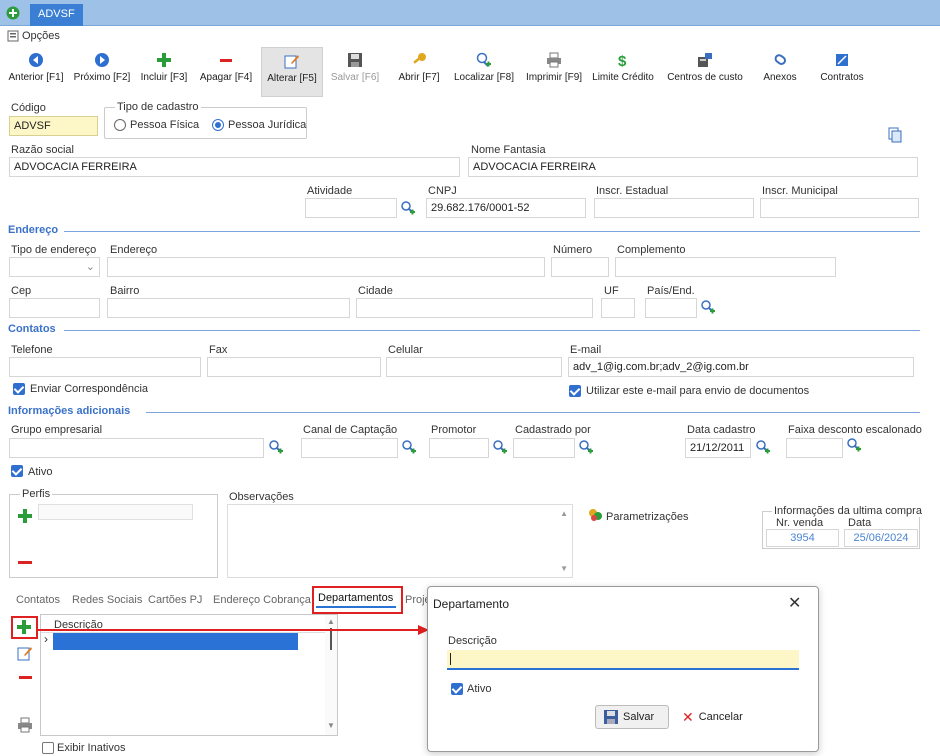  I want to click on save-button: Salvar [F6], so click(355, 73).